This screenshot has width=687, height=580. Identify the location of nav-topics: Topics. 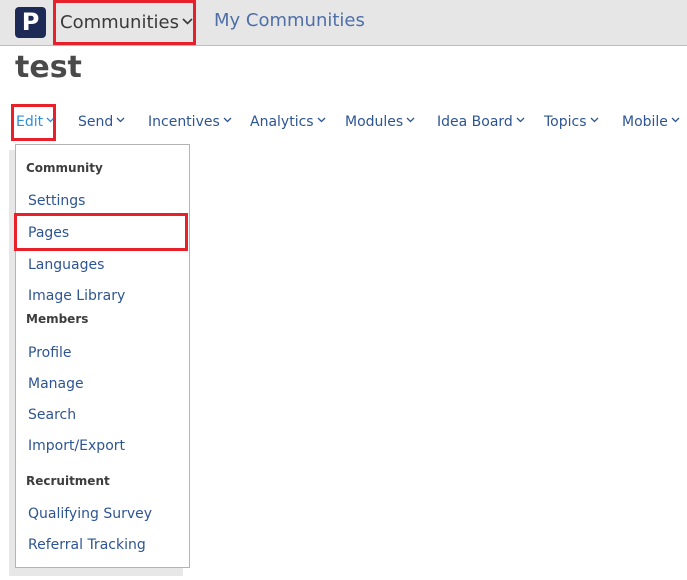
(571, 122).